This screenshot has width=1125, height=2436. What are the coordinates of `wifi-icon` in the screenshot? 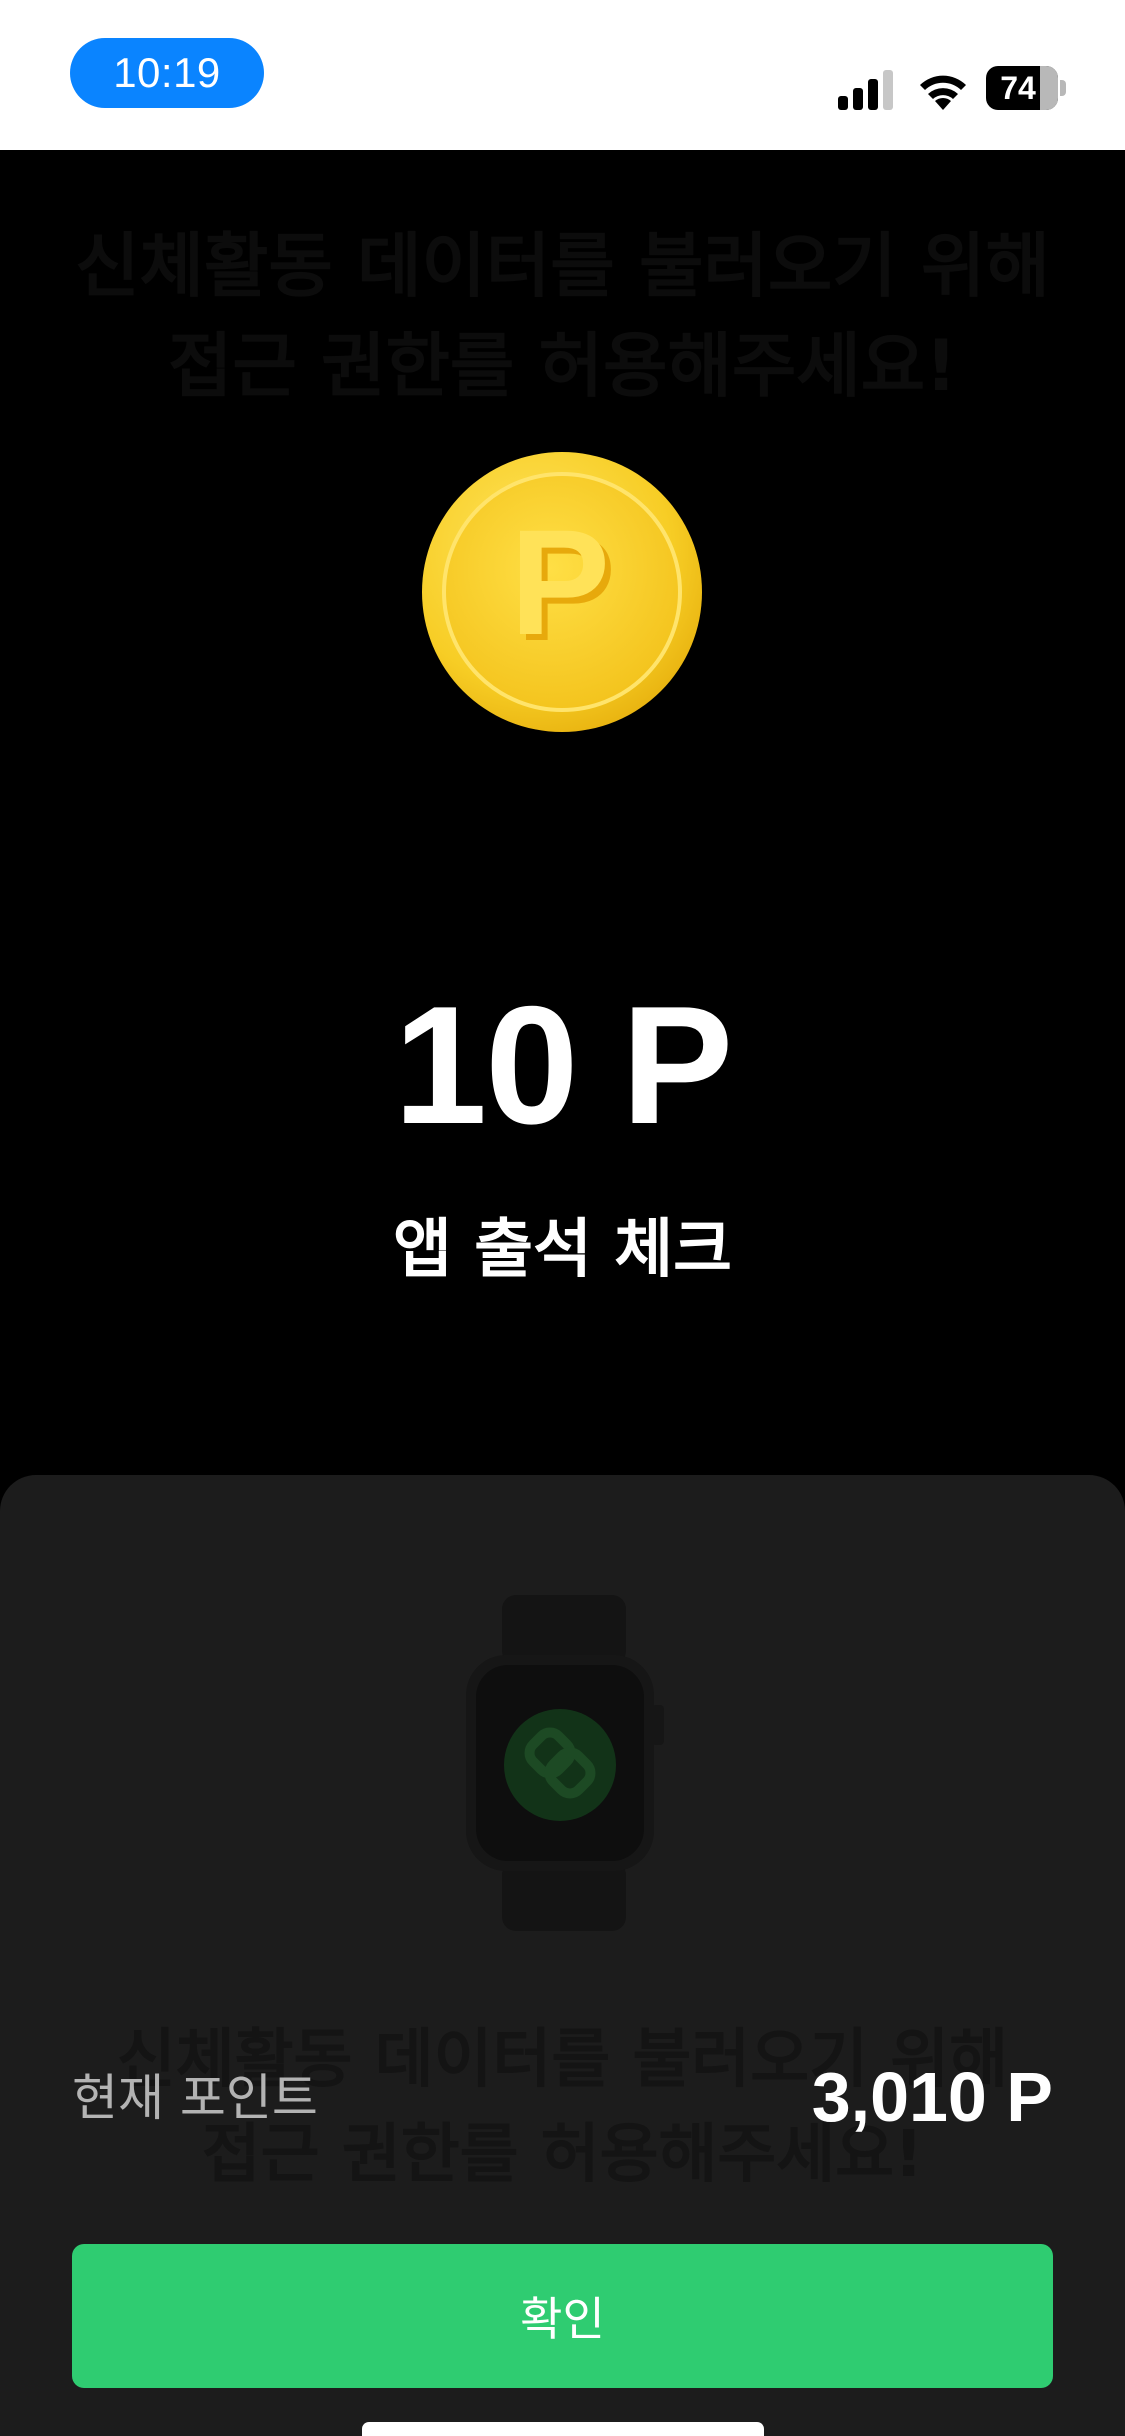 It's located at (943, 92).